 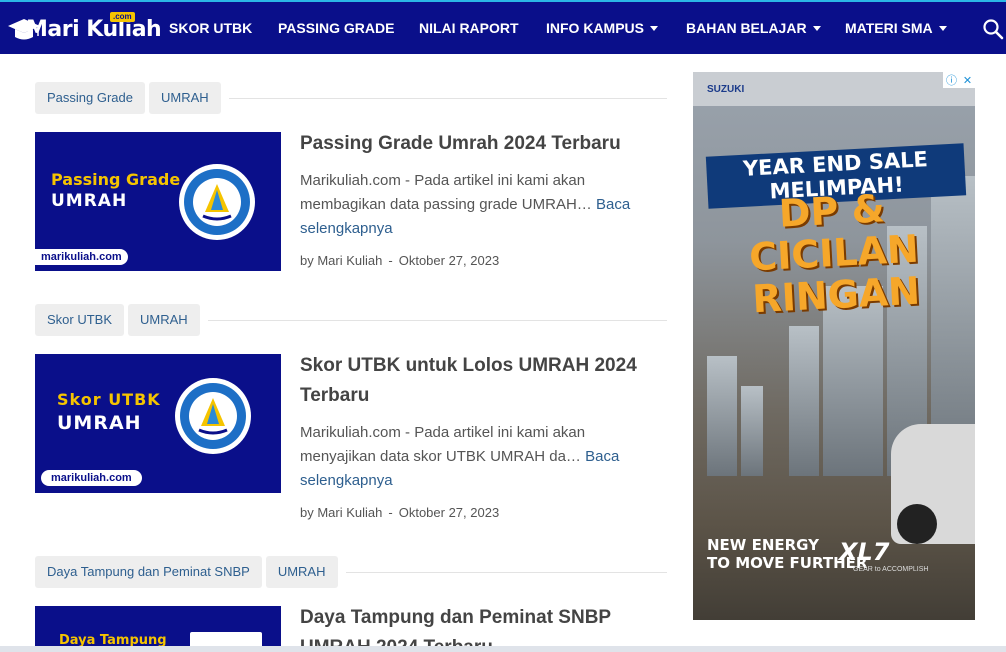 I want to click on ad-offer: DP & CICILAN RINGAN, so click(x=834, y=253).